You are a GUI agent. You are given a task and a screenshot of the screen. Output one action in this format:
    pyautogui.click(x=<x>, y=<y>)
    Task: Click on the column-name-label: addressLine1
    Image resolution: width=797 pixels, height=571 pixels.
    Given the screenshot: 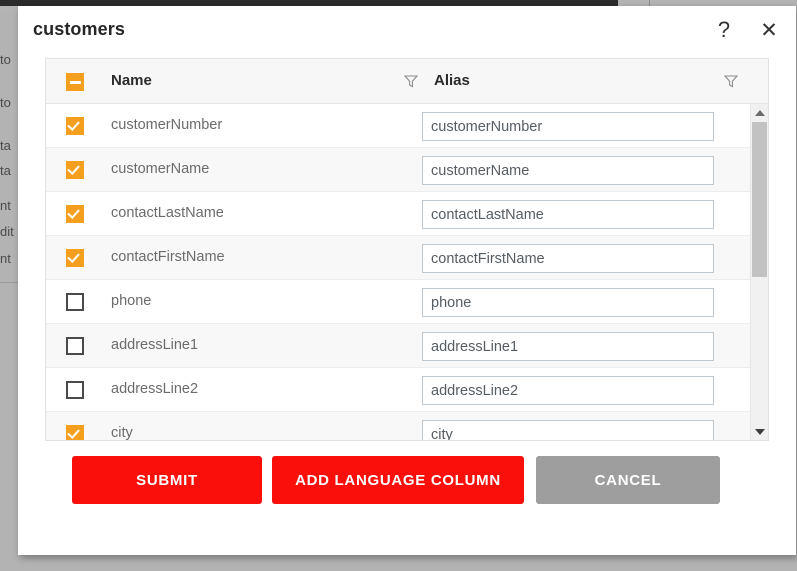 What is the action you would take?
    pyautogui.click(x=155, y=345)
    